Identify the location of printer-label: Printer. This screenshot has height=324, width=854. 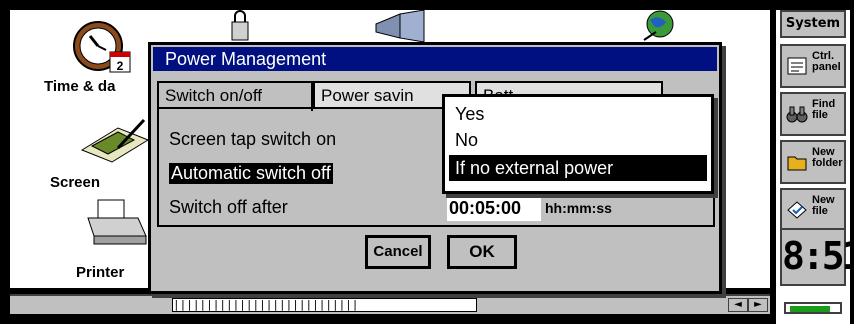
(100, 272).